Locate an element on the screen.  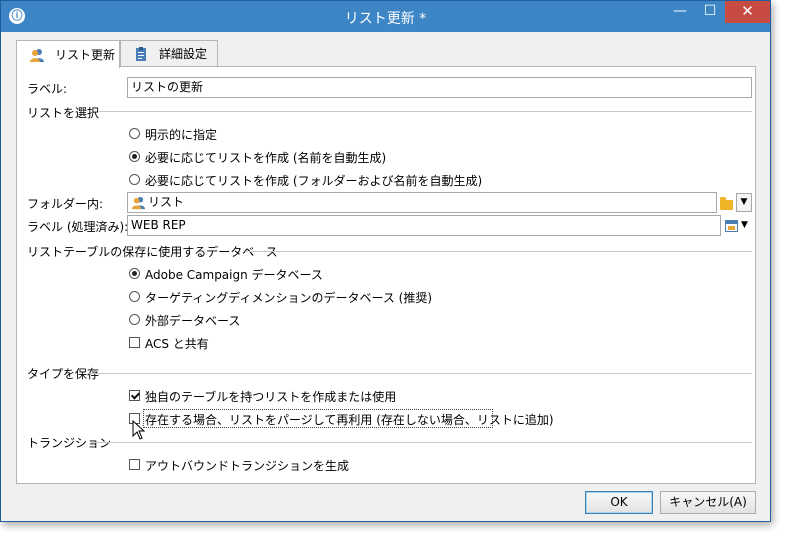
clipboard-icon is located at coordinates (141, 53).